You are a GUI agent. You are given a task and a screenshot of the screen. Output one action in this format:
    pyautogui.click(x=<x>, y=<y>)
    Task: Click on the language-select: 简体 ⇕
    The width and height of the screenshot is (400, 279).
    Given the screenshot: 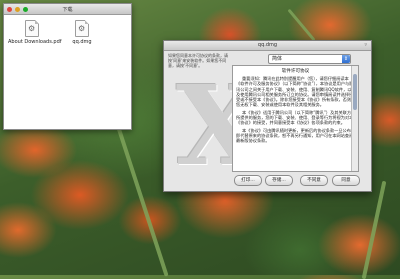 What is the action you would take?
    pyautogui.click(x=309, y=59)
    